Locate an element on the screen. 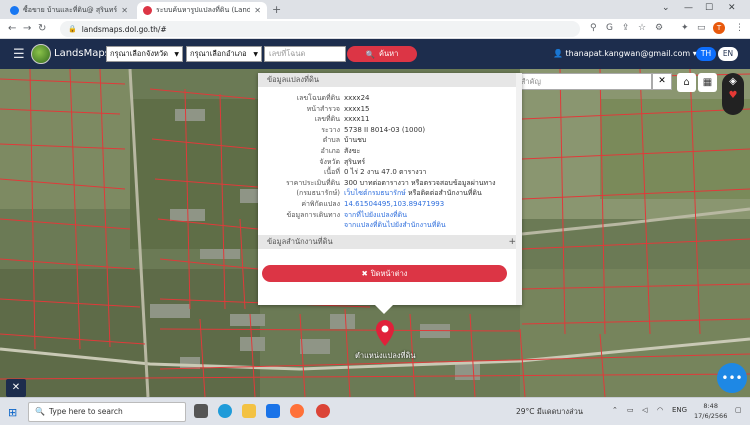 This screenshot has height=425, width=750. url-field: 🔒 landsmaps.dol.go.th/# is located at coordinates (320, 29).